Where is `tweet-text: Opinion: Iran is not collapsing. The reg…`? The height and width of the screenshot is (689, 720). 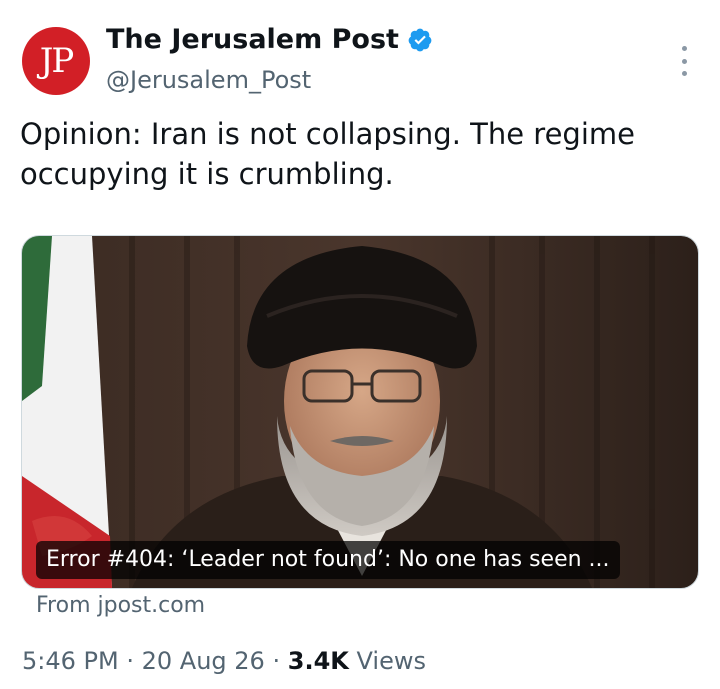
tweet-text: Opinion: Iran is not collapsing. The reg… is located at coordinates (327, 154).